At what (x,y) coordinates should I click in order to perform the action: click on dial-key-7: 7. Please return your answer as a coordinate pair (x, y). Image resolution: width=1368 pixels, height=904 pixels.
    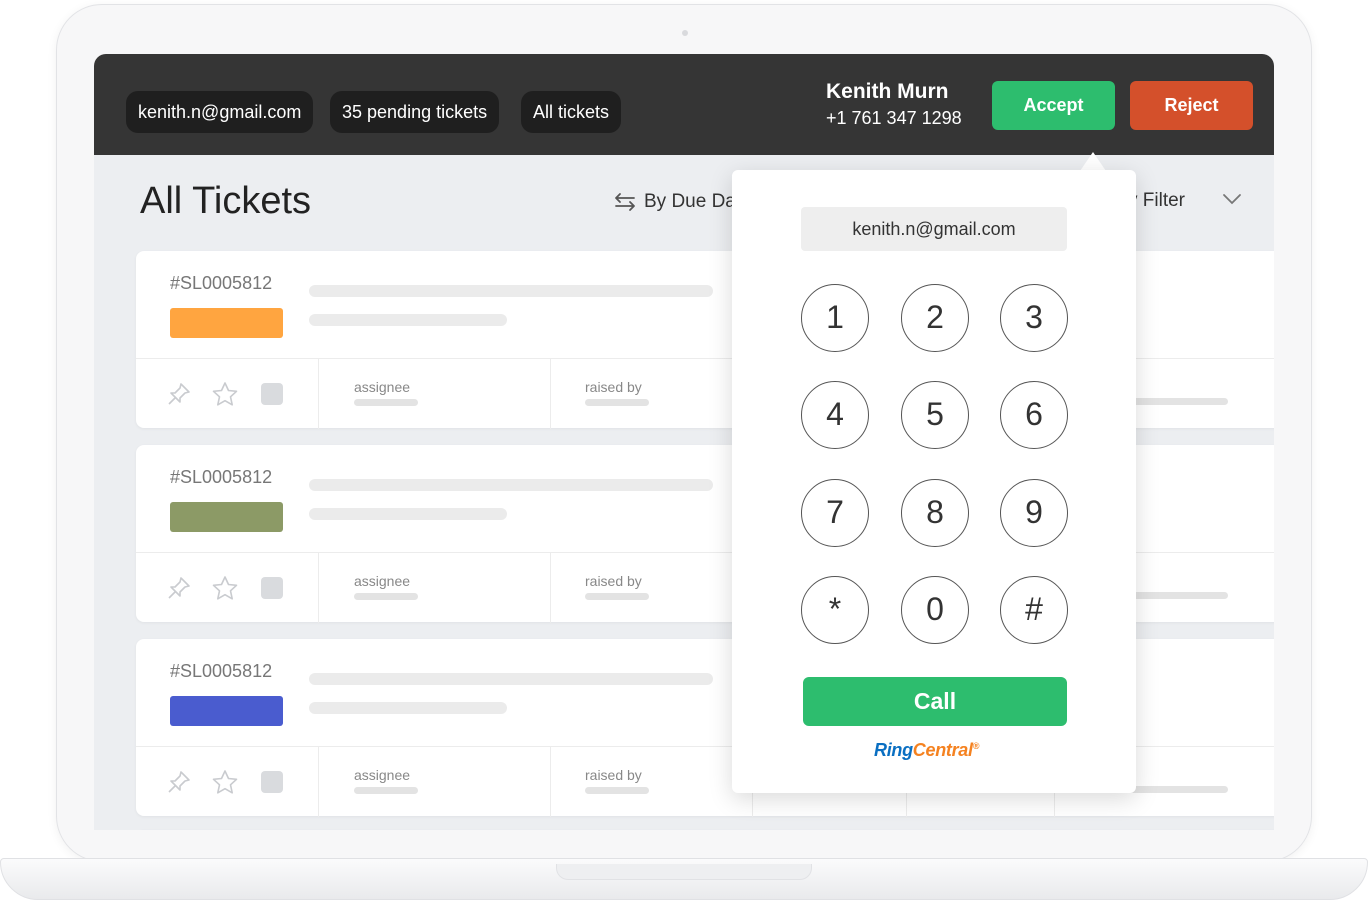
    Looking at the image, I should click on (835, 513).